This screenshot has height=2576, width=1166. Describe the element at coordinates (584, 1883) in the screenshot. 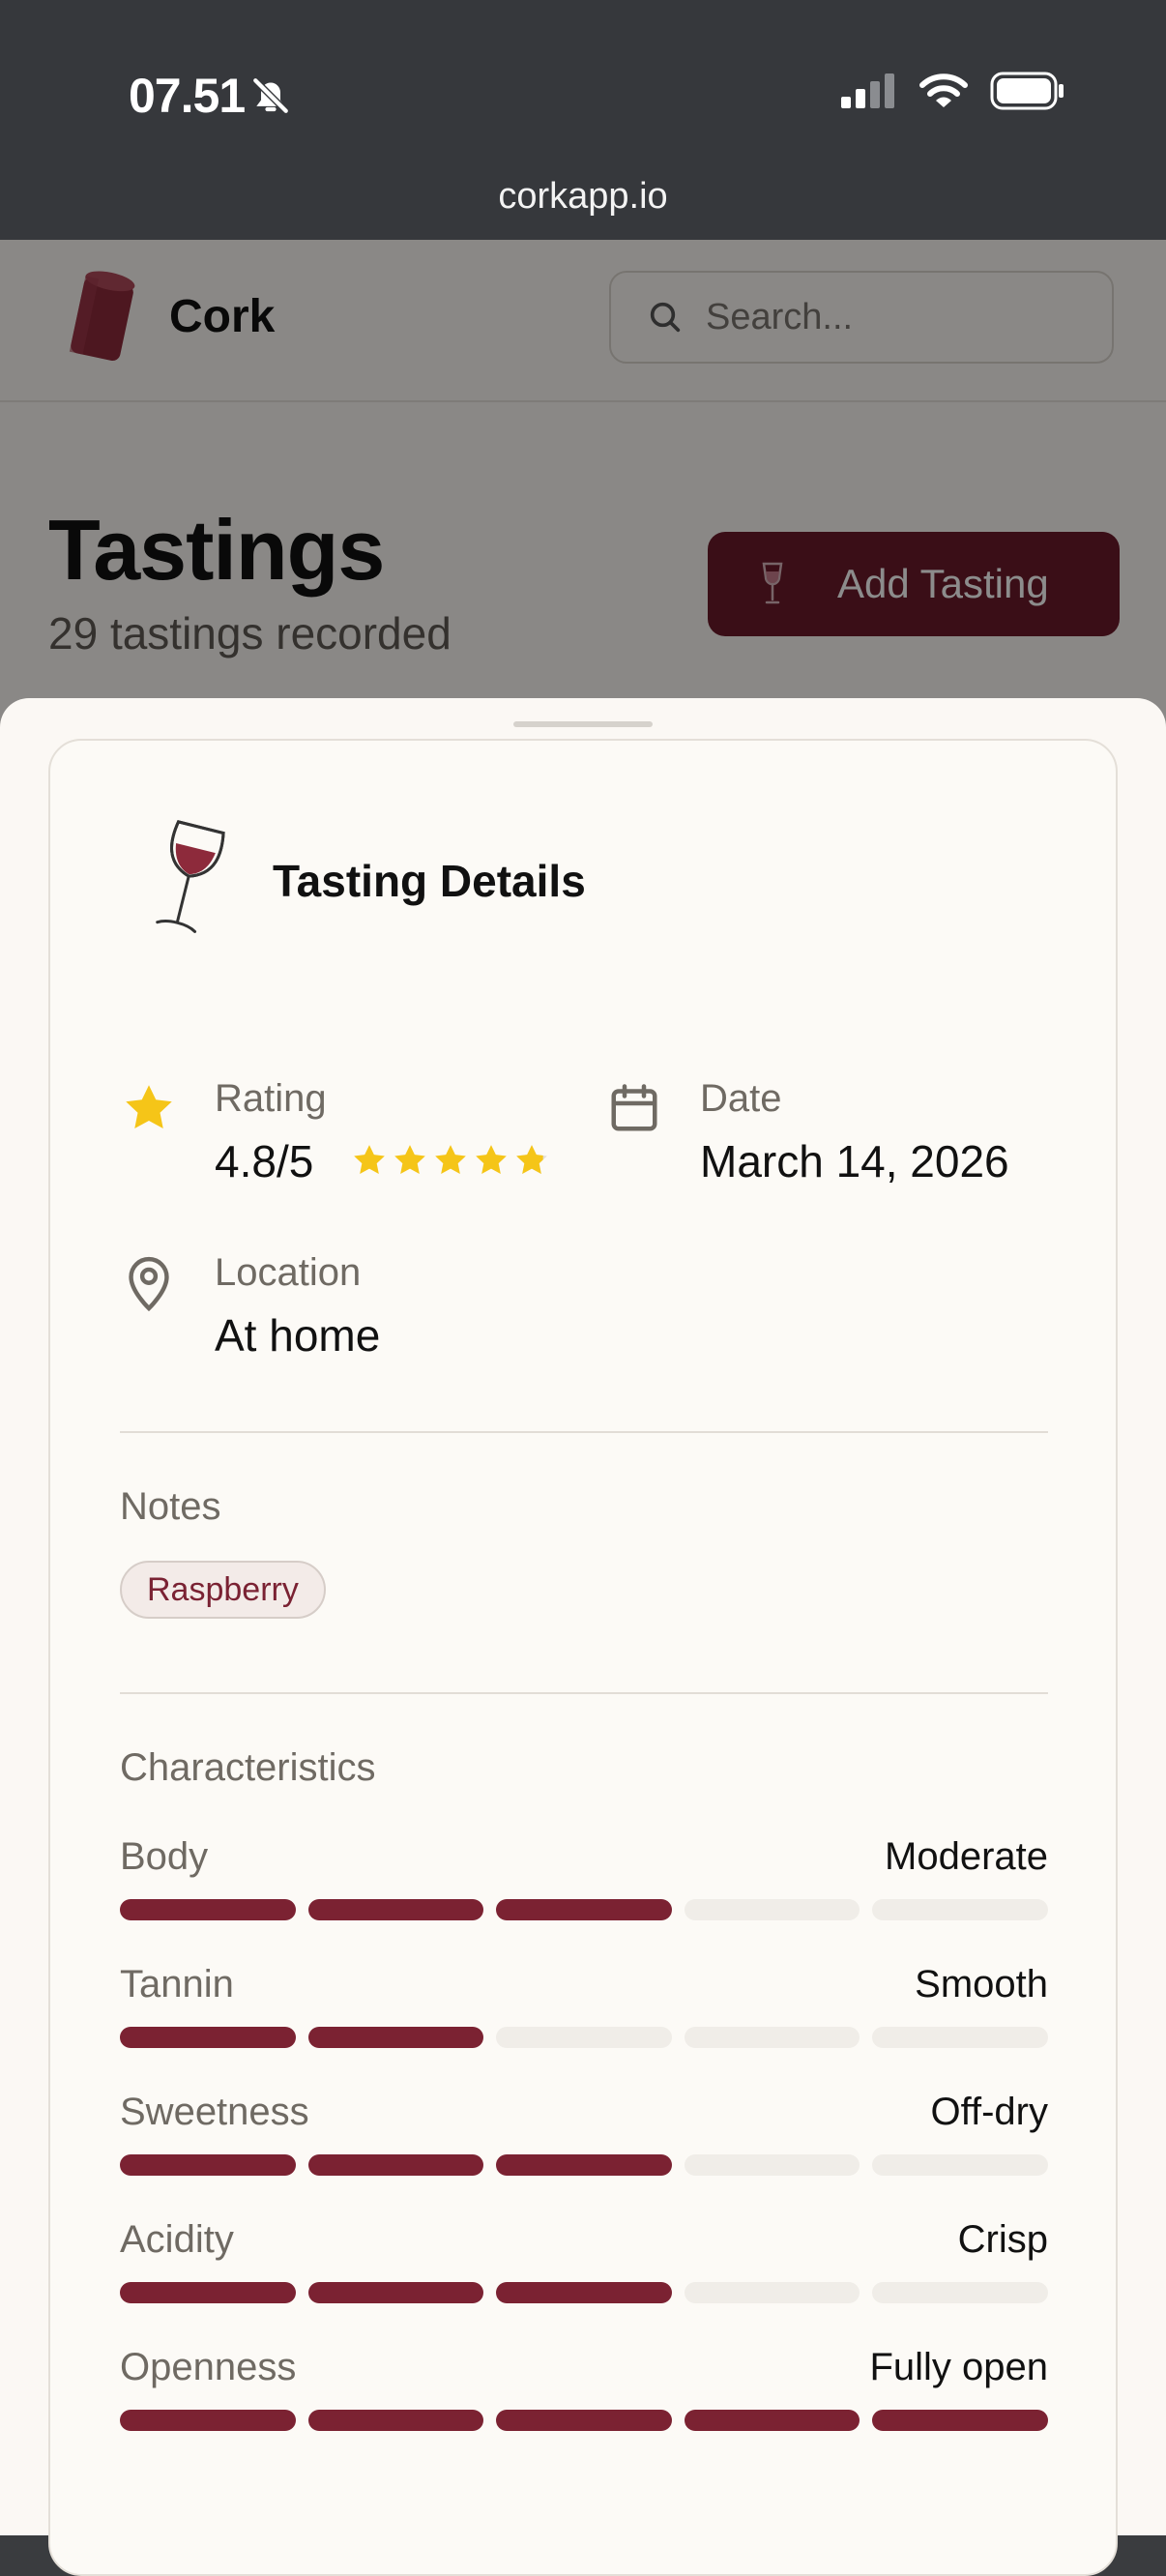

I see `characteristic-body: Body Moderate` at that location.